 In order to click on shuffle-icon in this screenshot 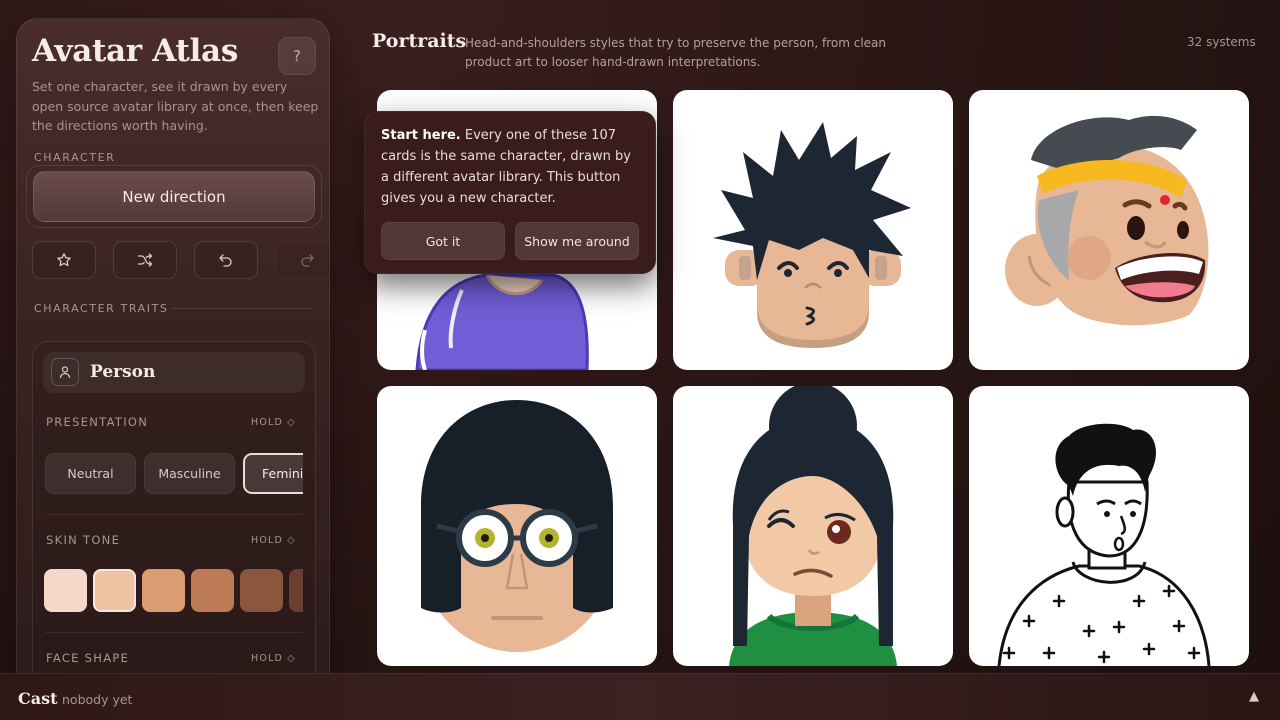, I will do `click(145, 260)`.